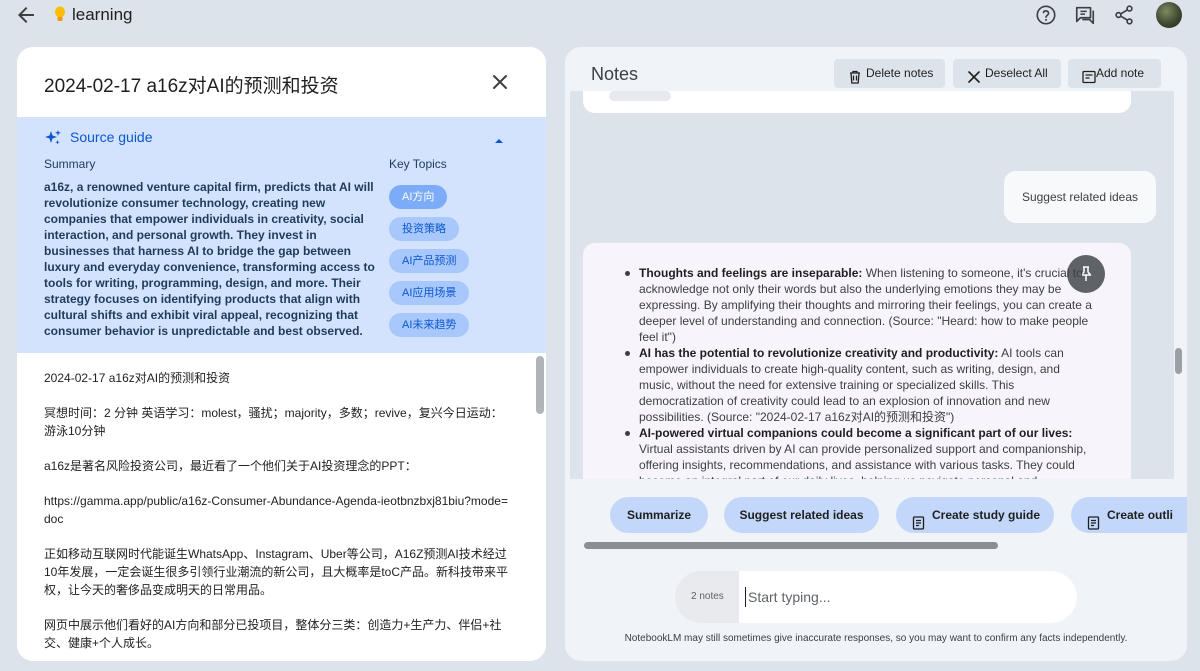 The image size is (1200, 671). What do you see at coordinates (1085, 15) in the screenshot?
I see `chat-icon` at bounding box center [1085, 15].